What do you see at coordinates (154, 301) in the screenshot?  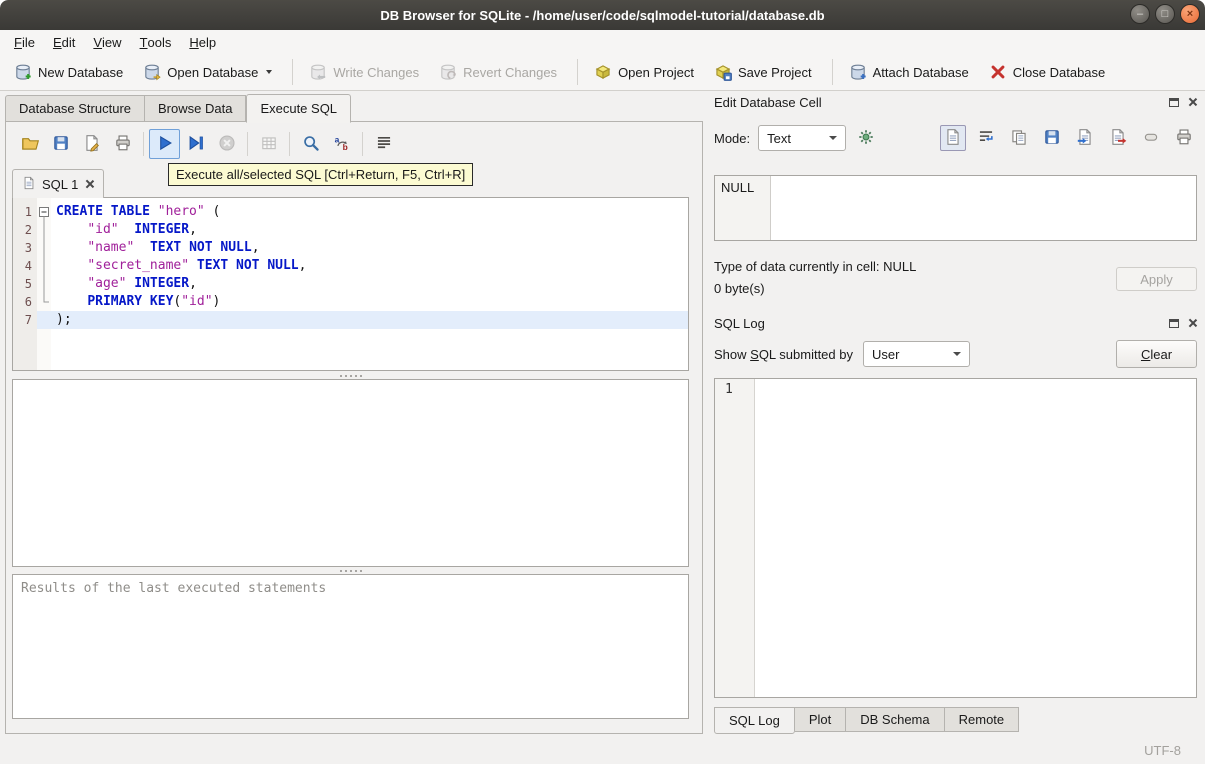 I see `code-text: PRIMARY KEY("id")` at bounding box center [154, 301].